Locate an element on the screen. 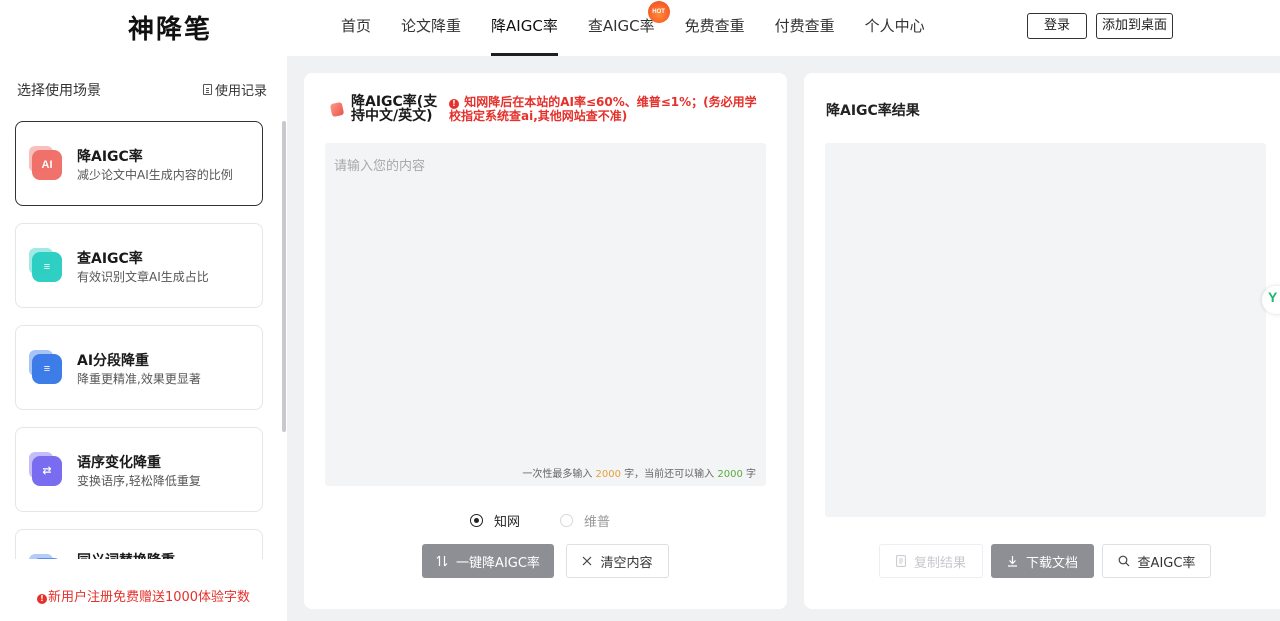  ai-title-icon is located at coordinates (337, 109).